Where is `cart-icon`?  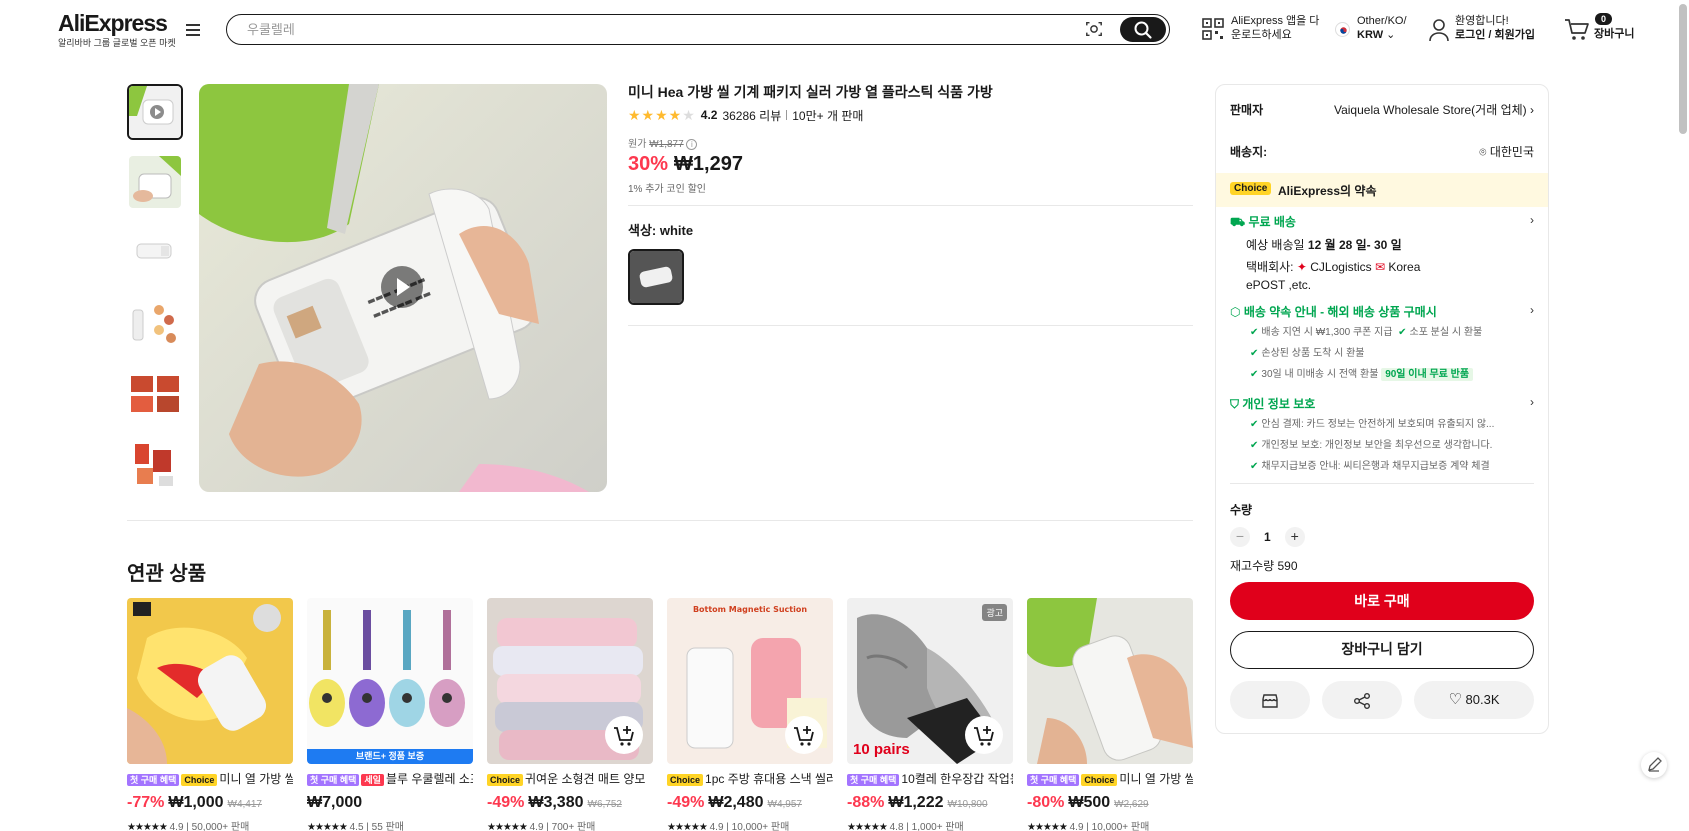
cart-icon is located at coordinates (1577, 30).